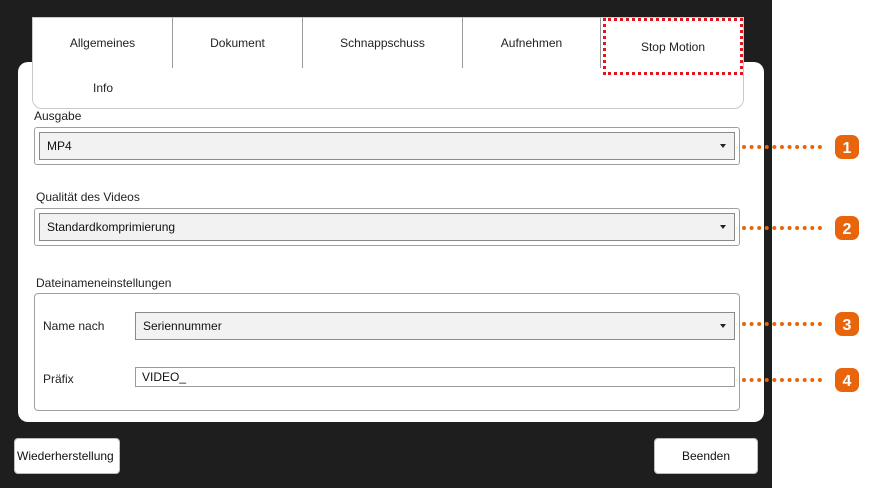  I want to click on ausgabe-dropdown: MP4, so click(387, 146).